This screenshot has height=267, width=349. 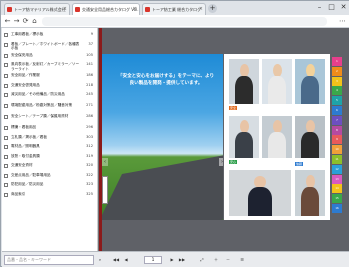 What do you see at coordinates (89, 75) in the screenshot?
I see `toc-item-page: 186` at bounding box center [89, 75].